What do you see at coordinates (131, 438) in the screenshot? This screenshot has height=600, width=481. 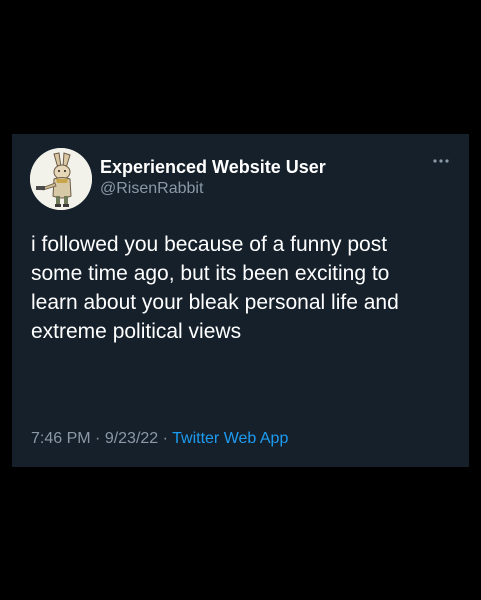 I see `tweet-date: 9/23/22` at bounding box center [131, 438].